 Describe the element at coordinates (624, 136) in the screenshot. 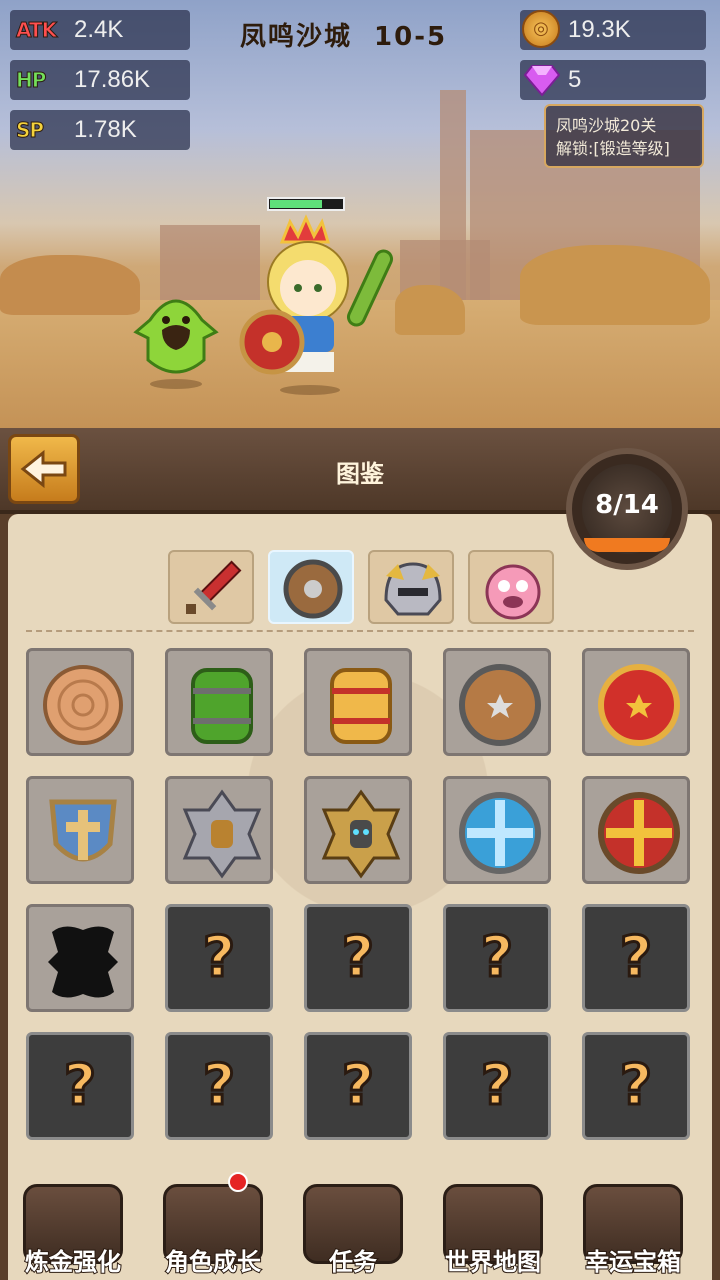

I see `unlock-hint: 凤鸣沙城20关 解锁:[锻造等级]` at that location.